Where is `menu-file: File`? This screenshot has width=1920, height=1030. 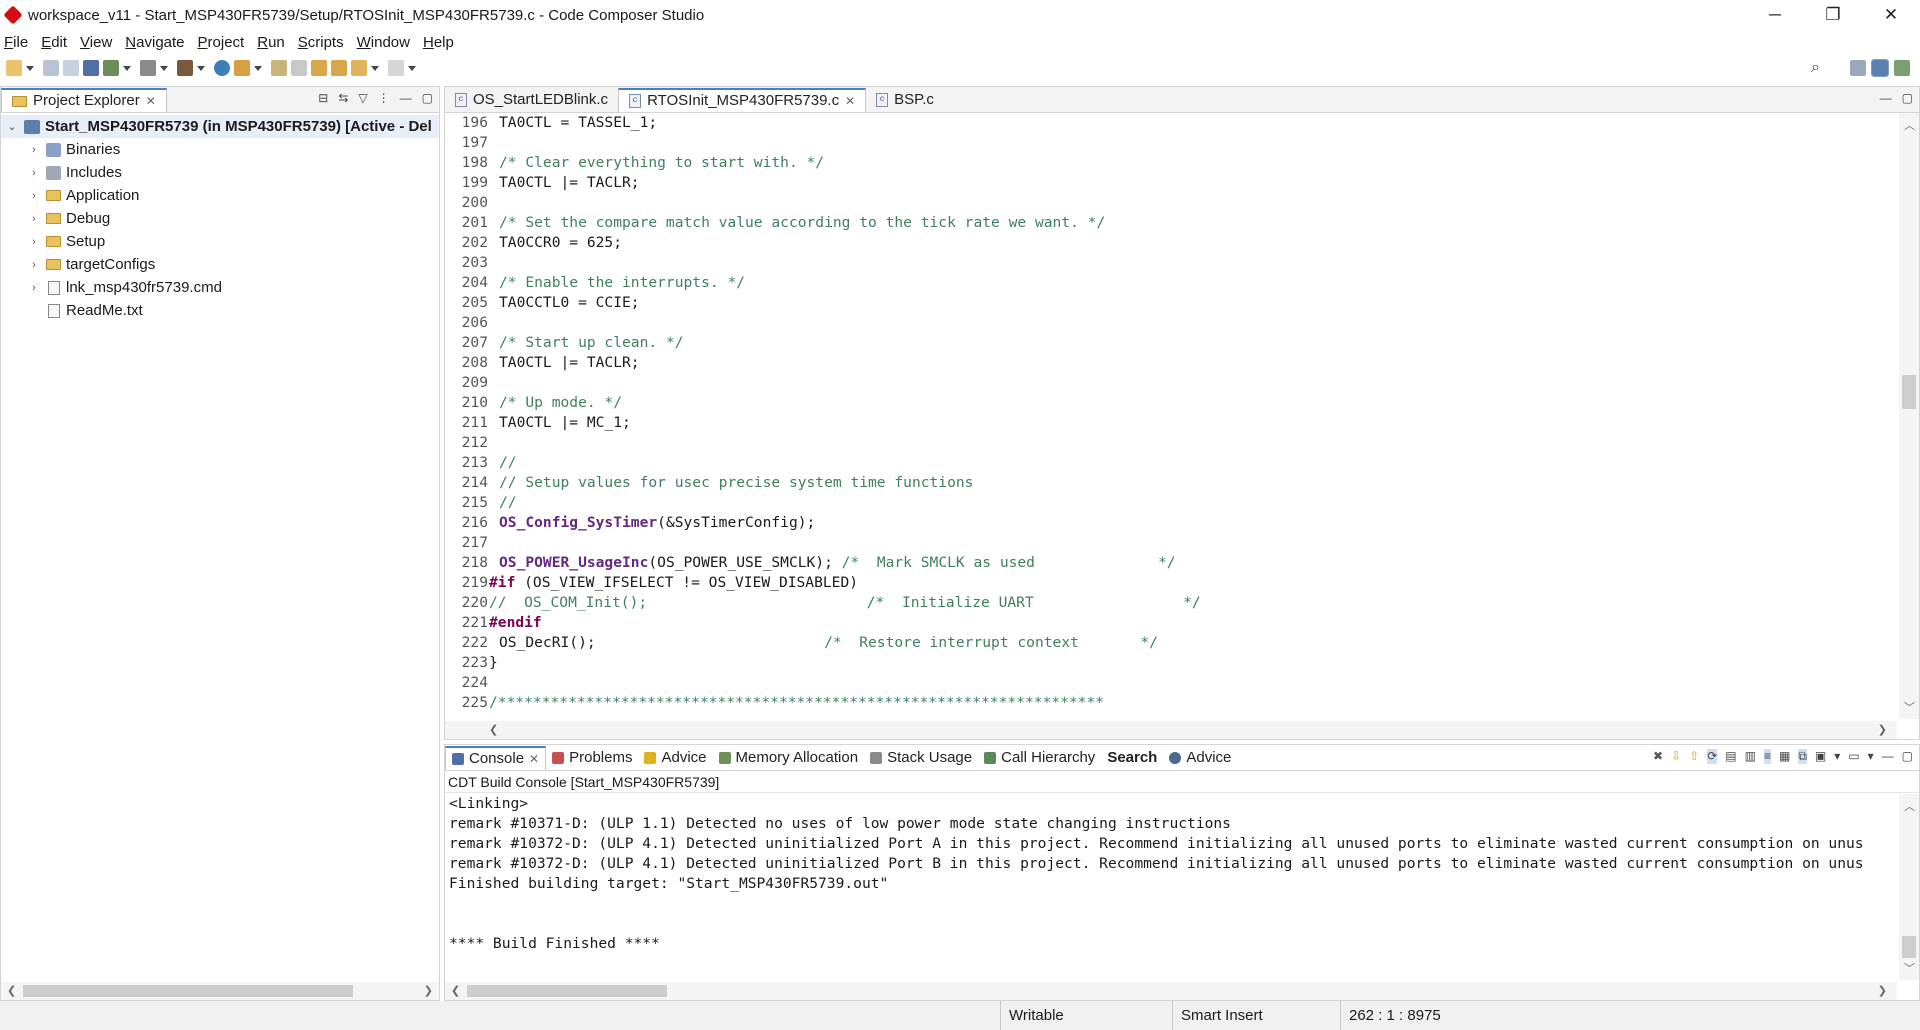
menu-file: File is located at coordinates (16, 42).